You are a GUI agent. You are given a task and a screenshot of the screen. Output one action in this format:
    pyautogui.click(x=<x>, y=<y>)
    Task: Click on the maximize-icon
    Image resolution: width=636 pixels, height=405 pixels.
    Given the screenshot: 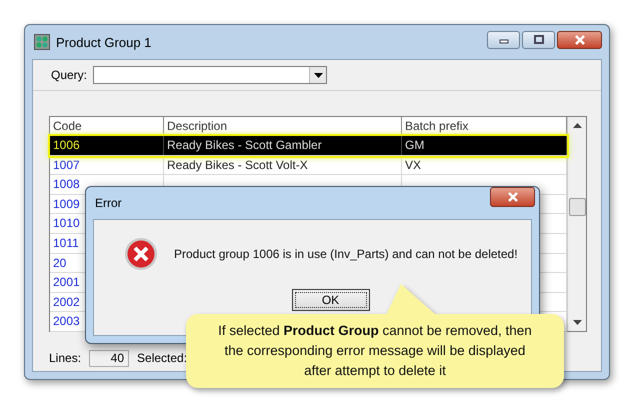 What is the action you would take?
    pyautogui.click(x=538, y=40)
    